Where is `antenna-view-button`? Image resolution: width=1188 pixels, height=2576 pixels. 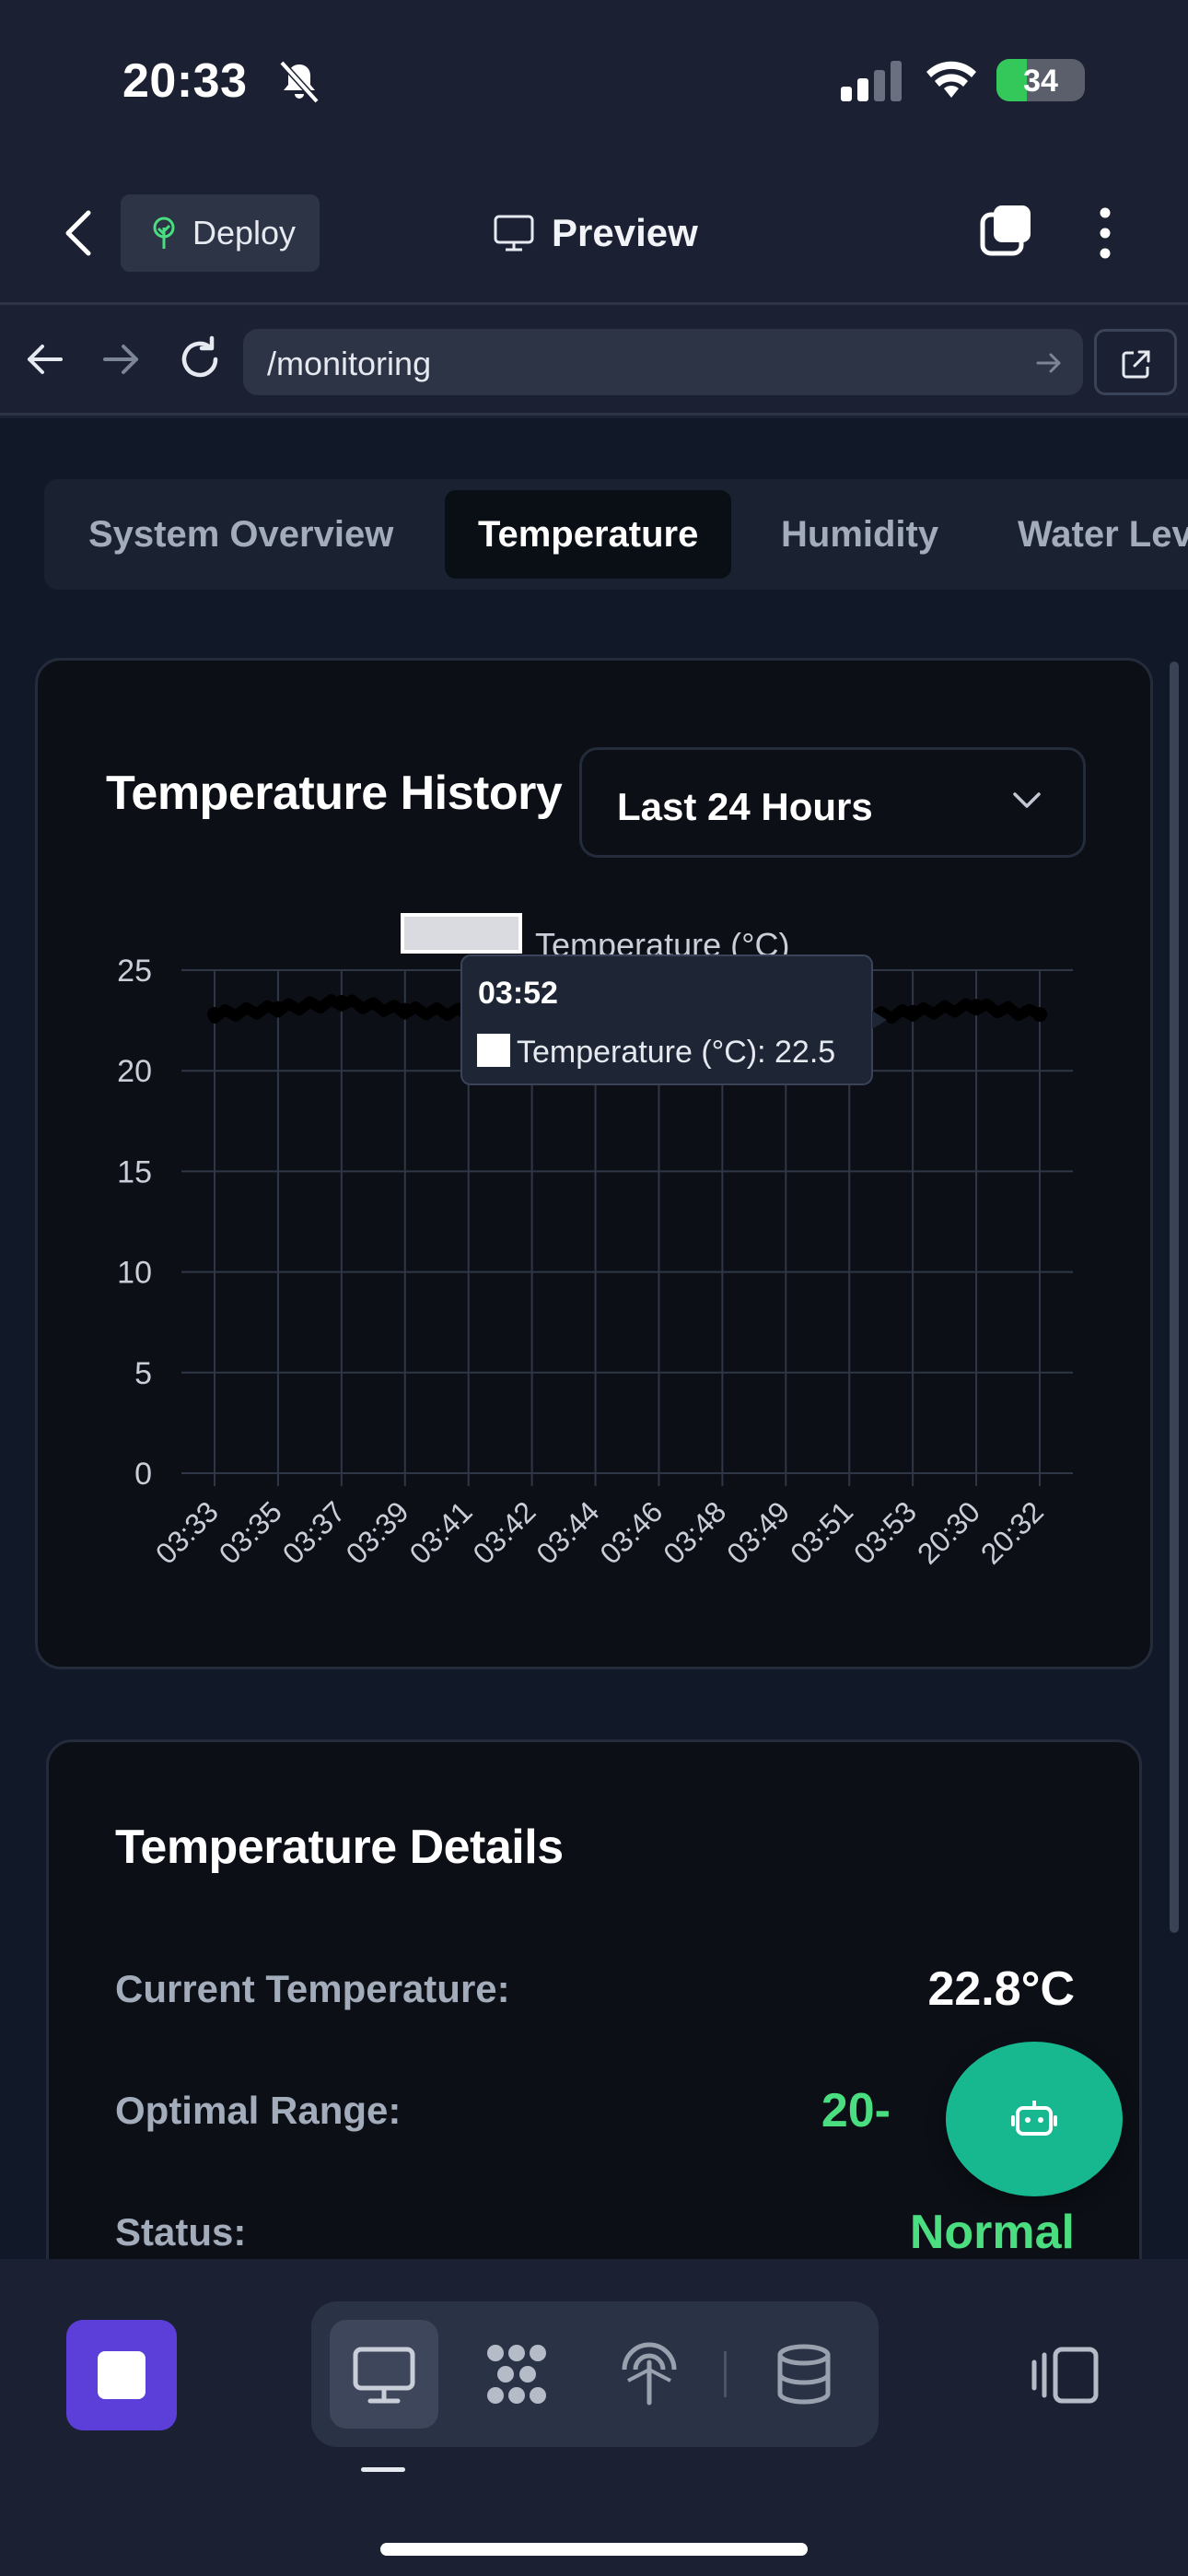
antenna-view-button is located at coordinates (649, 2374).